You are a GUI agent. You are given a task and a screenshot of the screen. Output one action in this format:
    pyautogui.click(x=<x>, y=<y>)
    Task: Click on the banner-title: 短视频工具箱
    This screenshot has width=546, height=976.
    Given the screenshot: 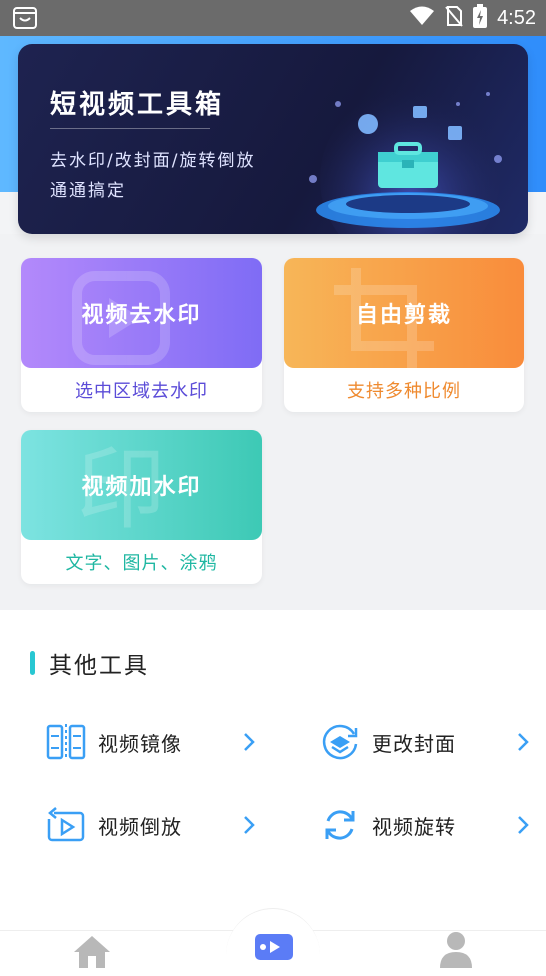 What is the action you would take?
    pyautogui.click(x=137, y=105)
    